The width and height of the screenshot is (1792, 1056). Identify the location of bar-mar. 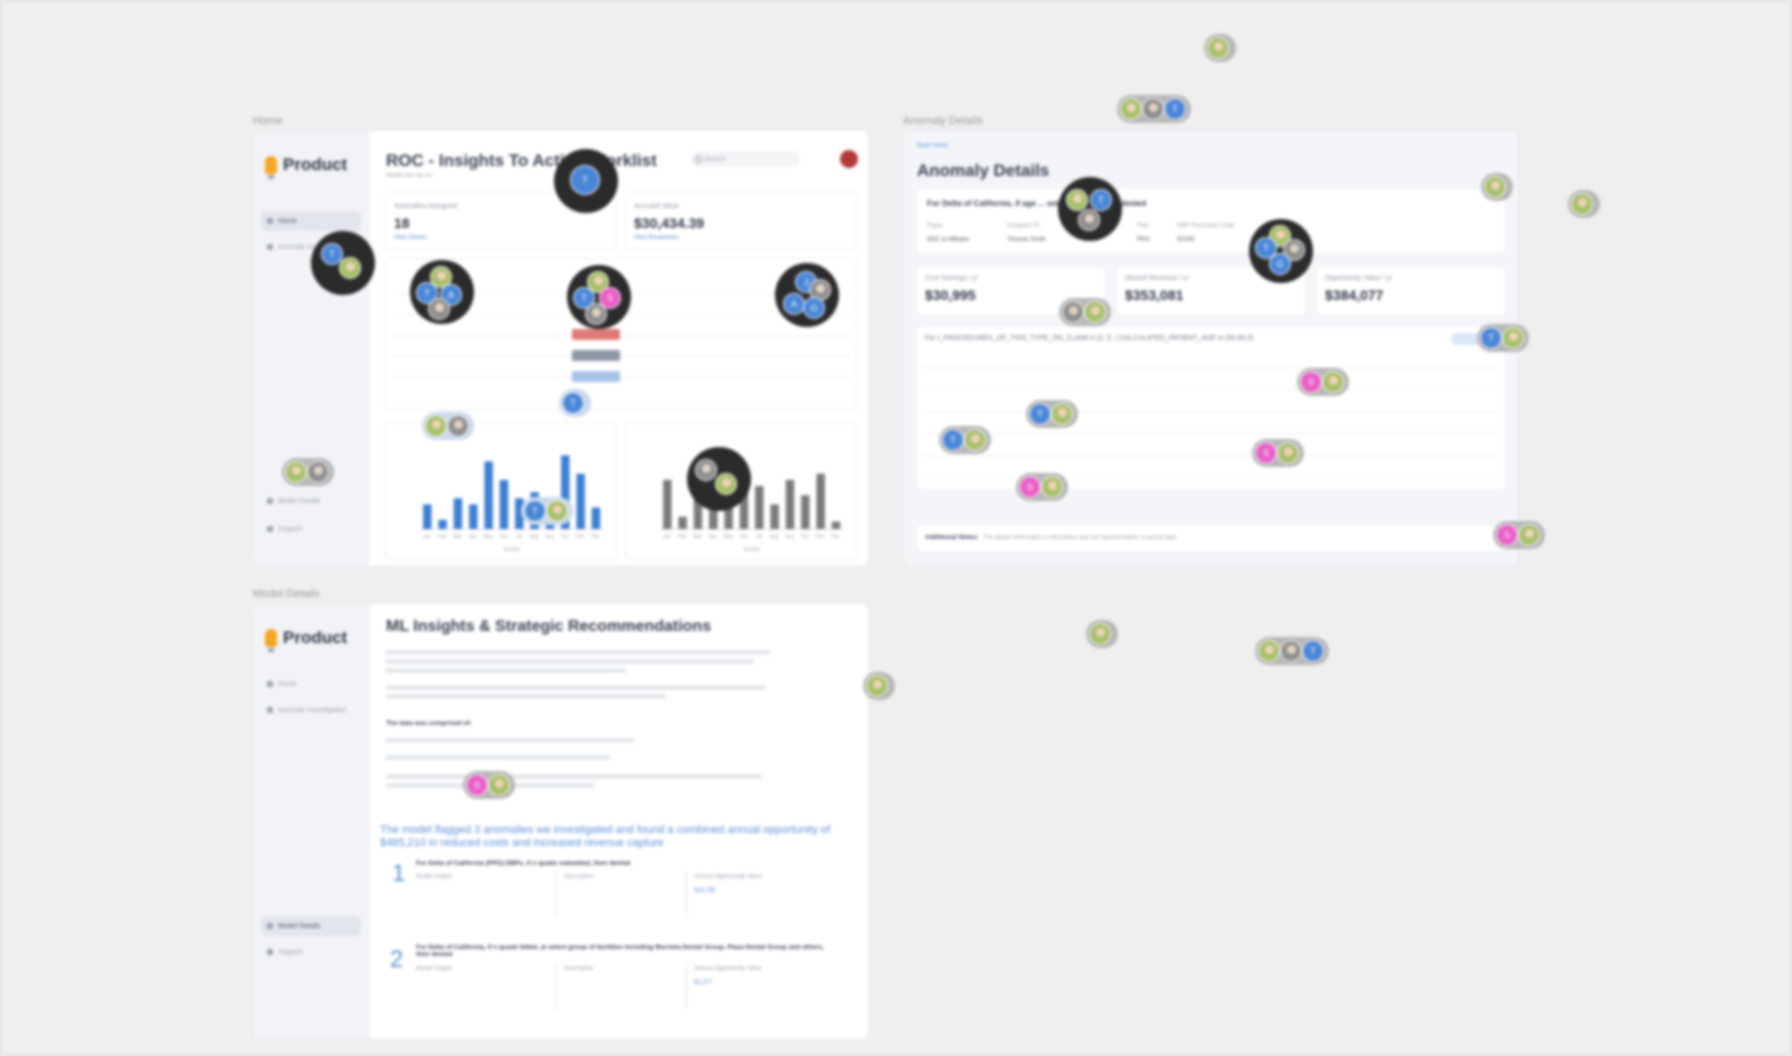
(458, 513).